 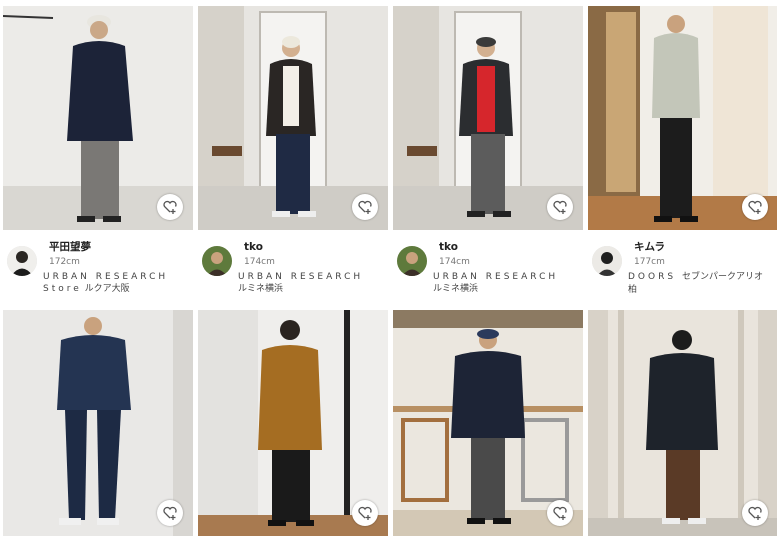 What do you see at coordinates (649, 262) in the screenshot?
I see `staff-height: 177cm` at bounding box center [649, 262].